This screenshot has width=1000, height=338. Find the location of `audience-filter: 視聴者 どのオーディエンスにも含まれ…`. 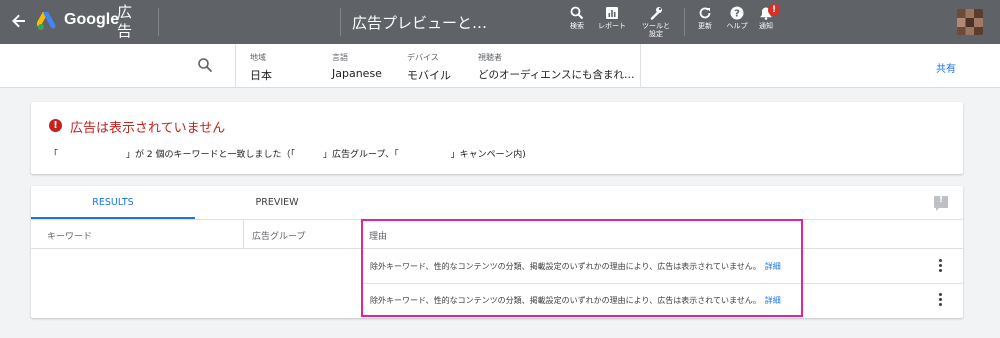

audience-filter: 視聴者 どのオーディエンスにも含まれ… is located at coordinates (556, 67).